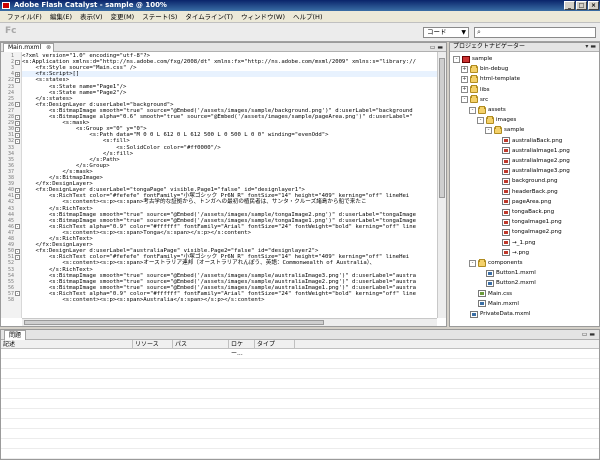  I want to click on mxml-icon, so click(490, 273).